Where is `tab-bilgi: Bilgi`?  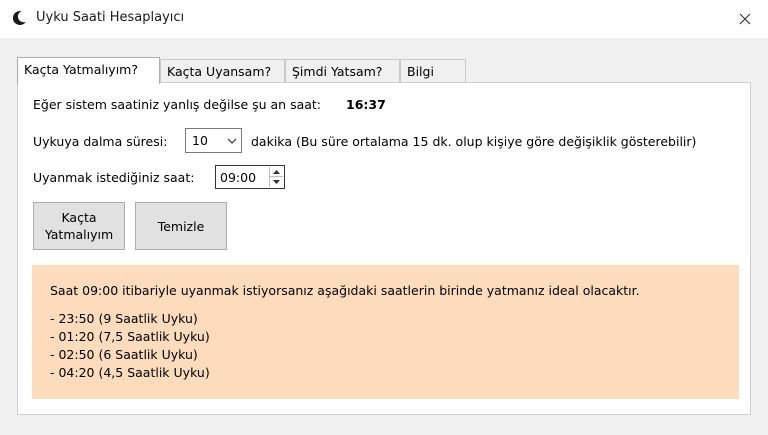 tab-bilgi: Bilgi is located at coordinates (433, 71).